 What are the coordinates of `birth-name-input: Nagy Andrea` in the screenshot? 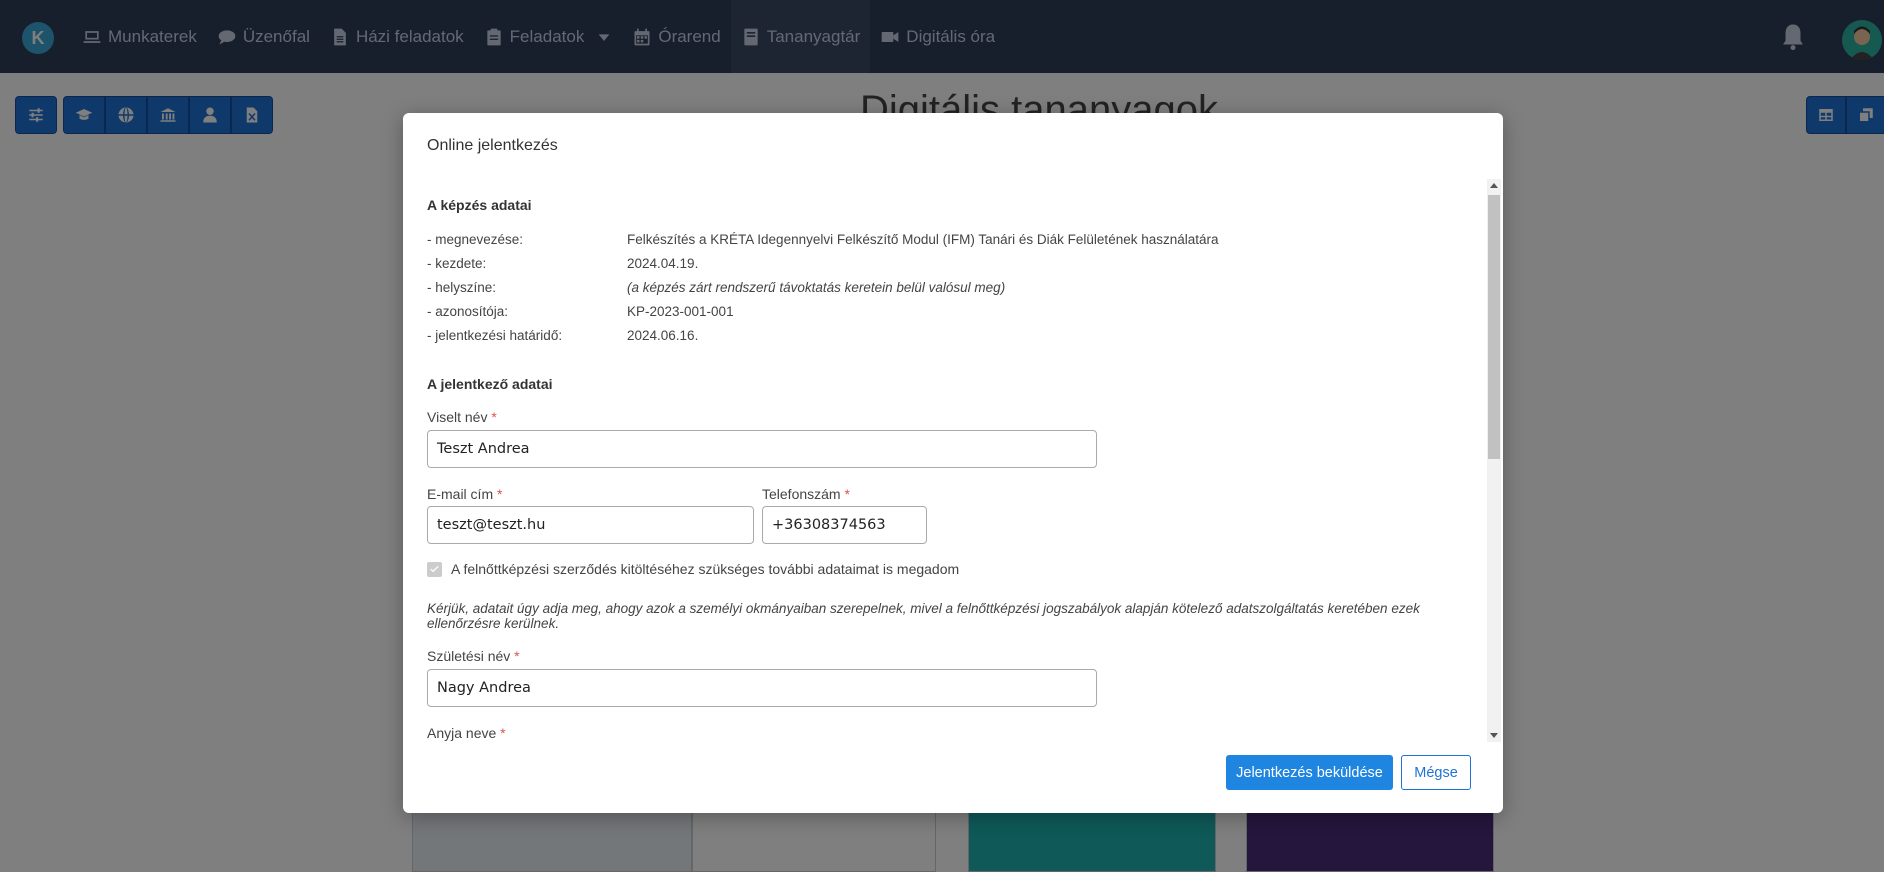 It's located at (762, 688).